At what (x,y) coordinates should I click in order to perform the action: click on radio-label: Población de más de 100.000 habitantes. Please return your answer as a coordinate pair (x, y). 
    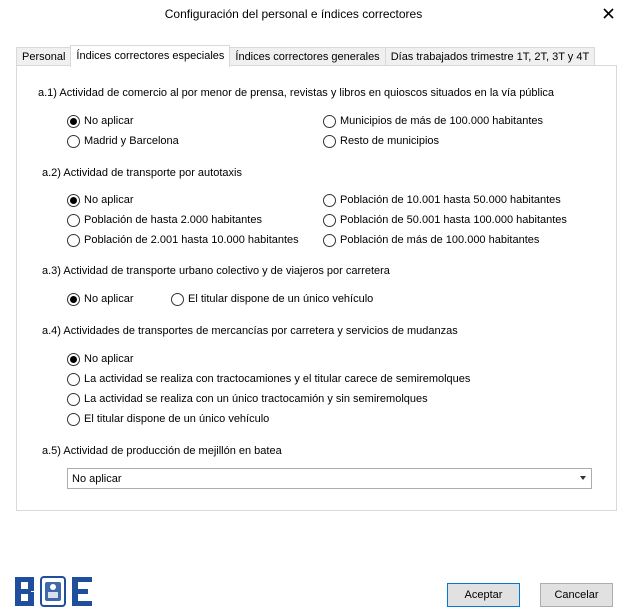
    Looking at the image, I should click on (440, 240).